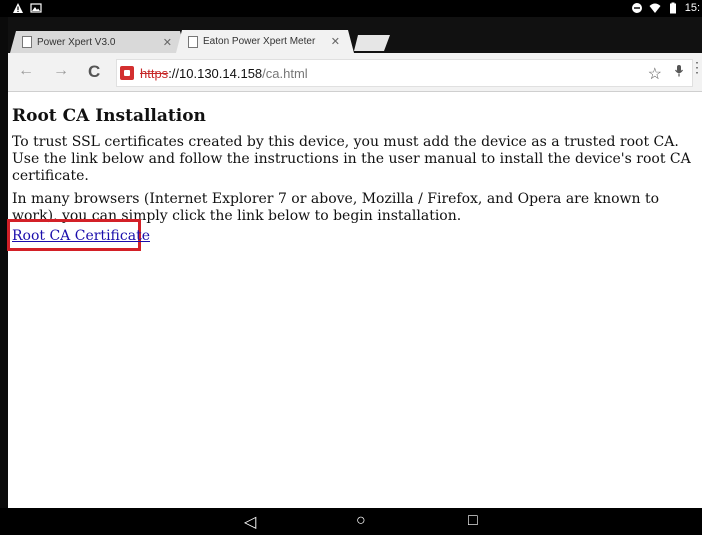 Image resolution: width=702 pixels, height=535 pixels. Describe the element at coordinates (679, 72) in the screenshot. I see `microphone-icon` at that location.